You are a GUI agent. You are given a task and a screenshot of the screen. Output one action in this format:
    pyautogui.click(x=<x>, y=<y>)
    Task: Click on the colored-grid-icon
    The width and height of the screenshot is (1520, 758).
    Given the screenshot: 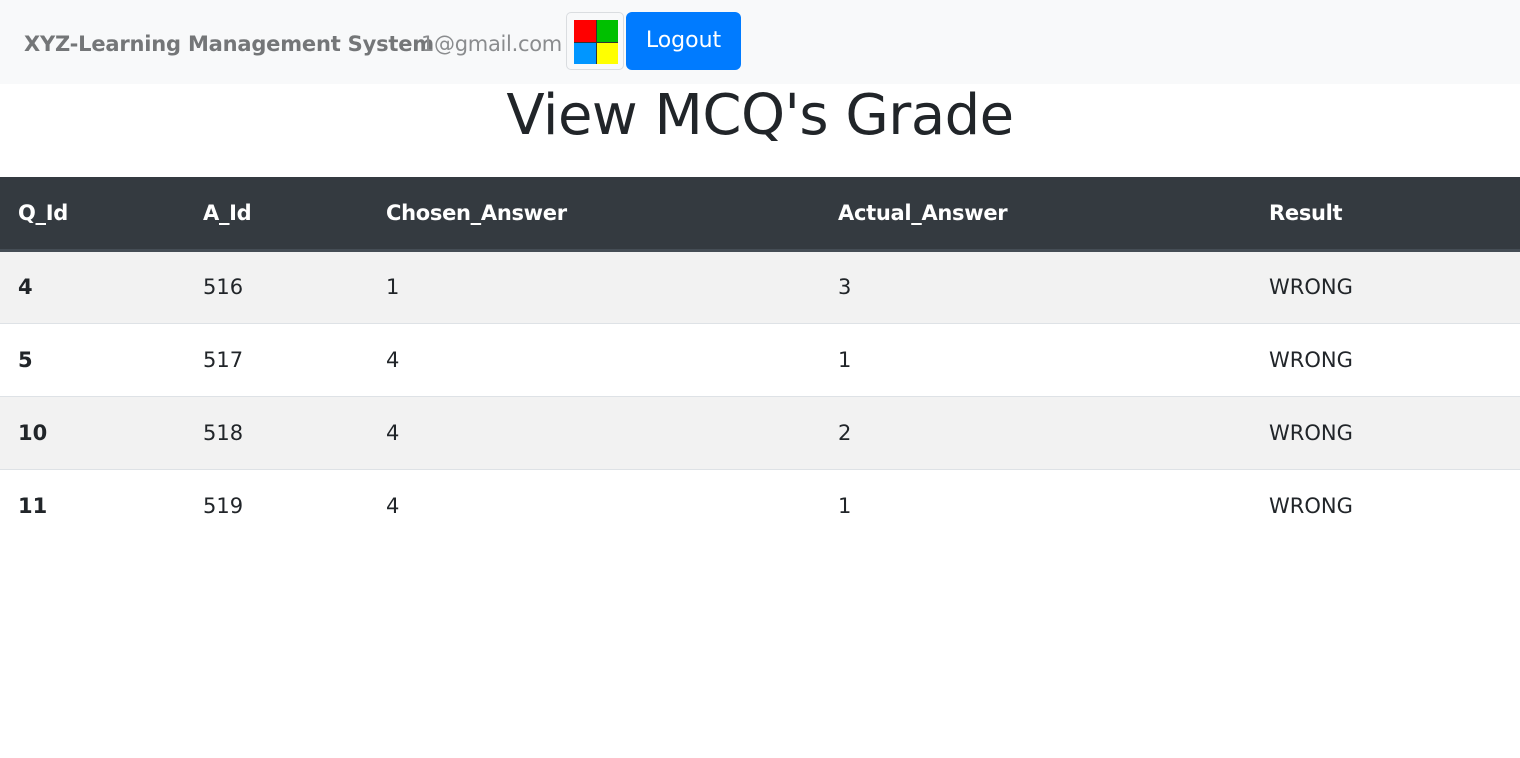 What is the action you would take?
    pyautogui.click(x=596, y=42)
    